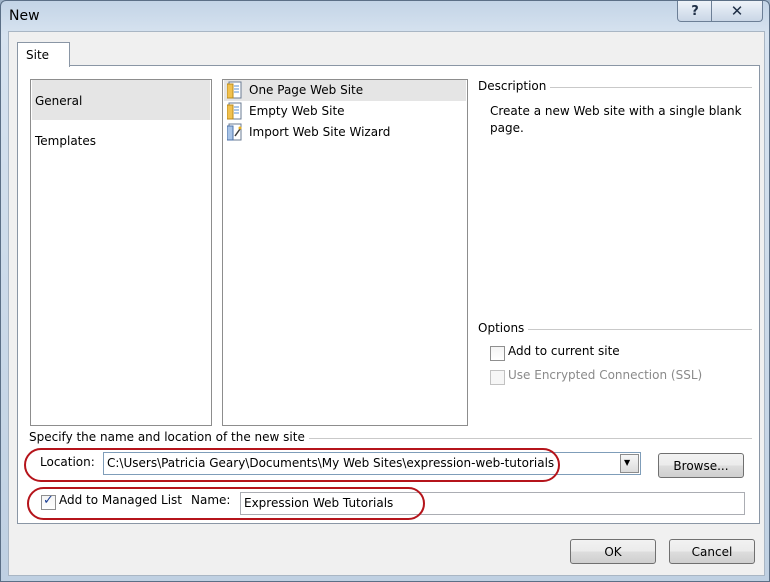 The width and height of the screenshot is (770, 582). I want to click on help-button: ?, so click(695, 11).